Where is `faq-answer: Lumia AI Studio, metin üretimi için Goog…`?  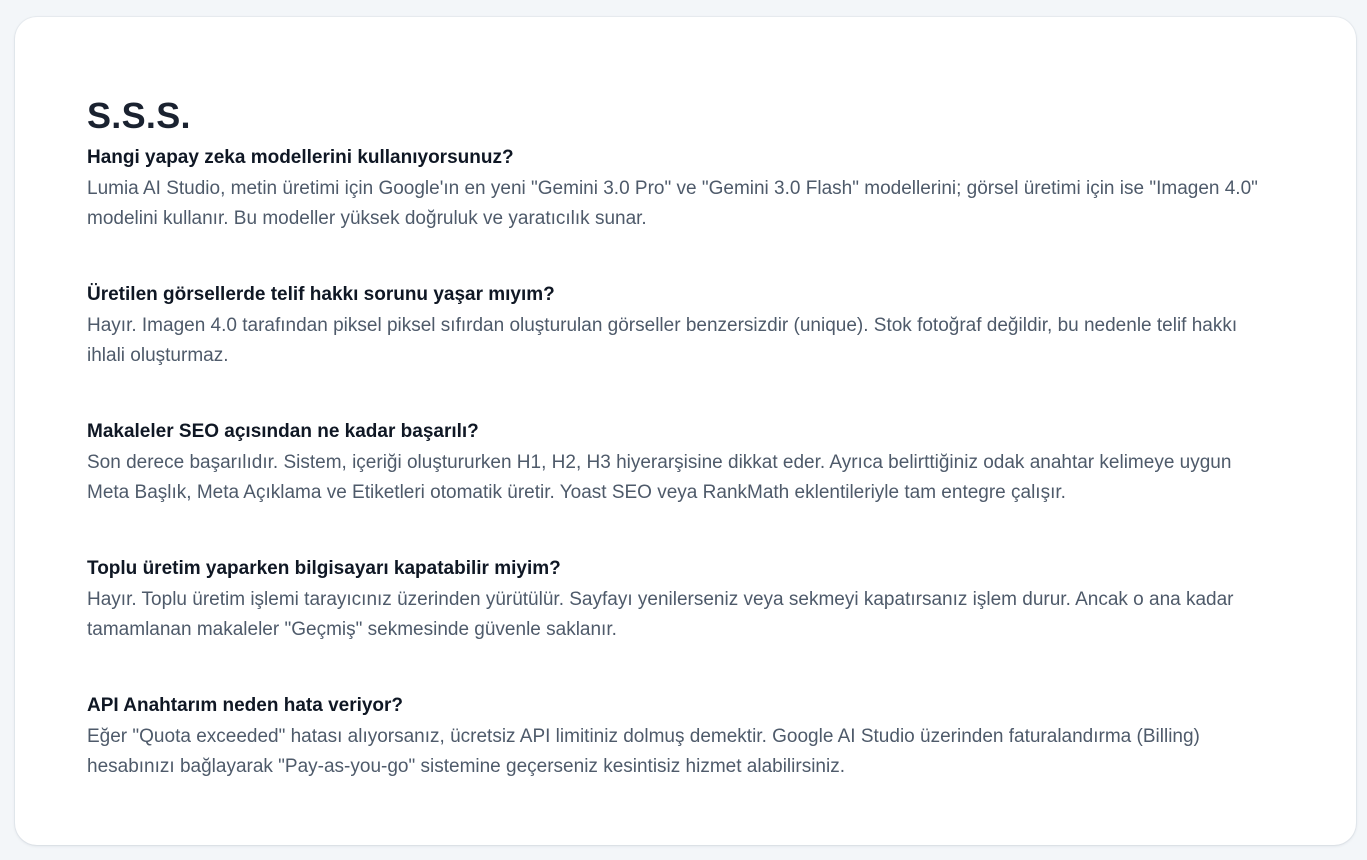
faq-answer: Lumia AI Studio, metin üretimi için Goog… is located at coordinates (672, 203).